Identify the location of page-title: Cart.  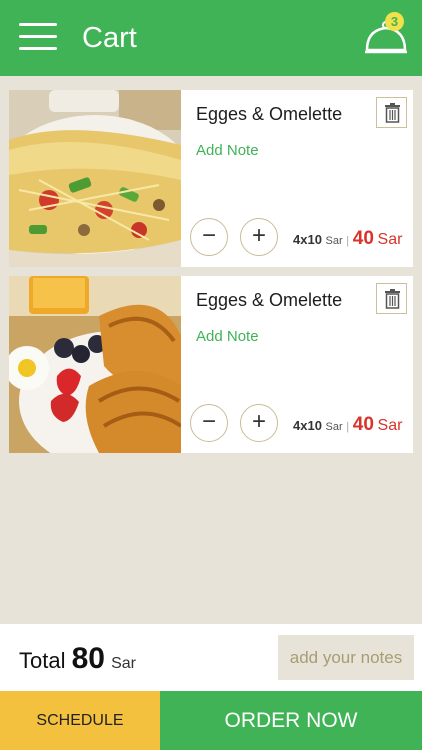
(109, 38).